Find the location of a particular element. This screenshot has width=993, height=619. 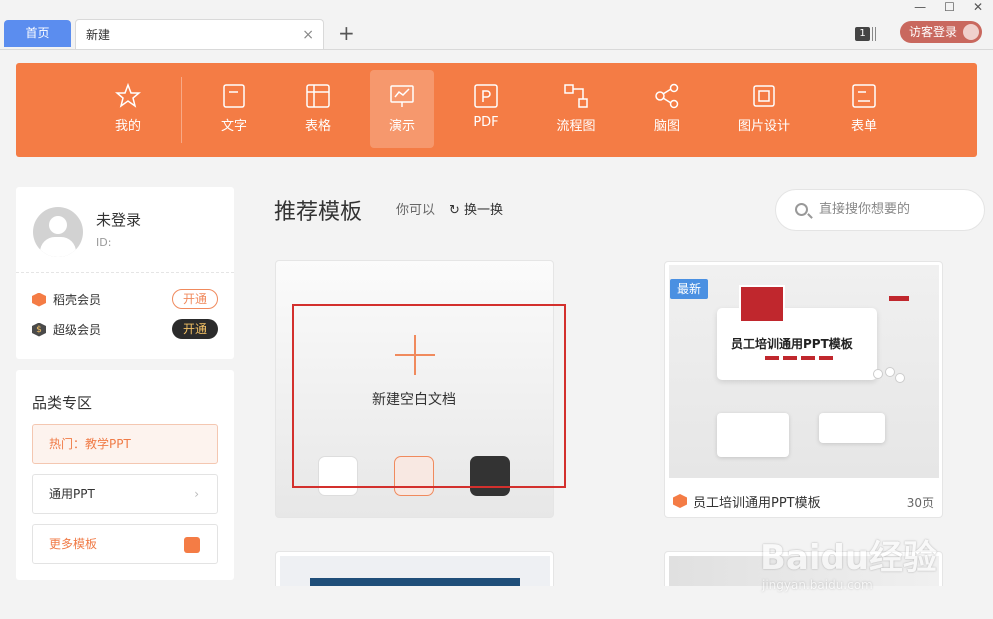

refresh-icon: ↻ is located at coordinates (457, 210).